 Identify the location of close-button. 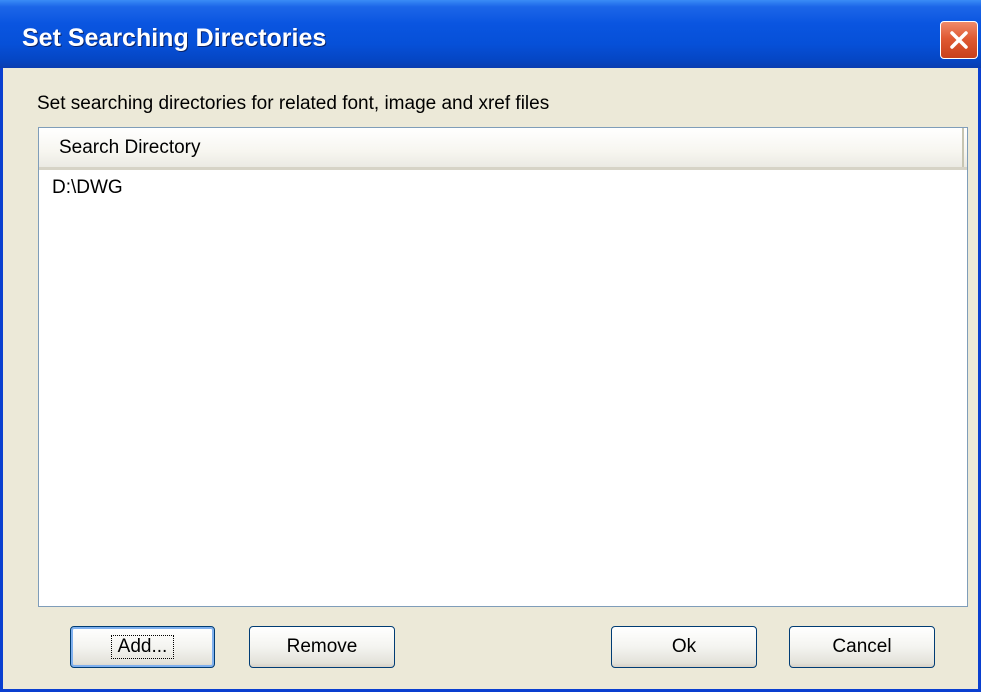
(959, 40).